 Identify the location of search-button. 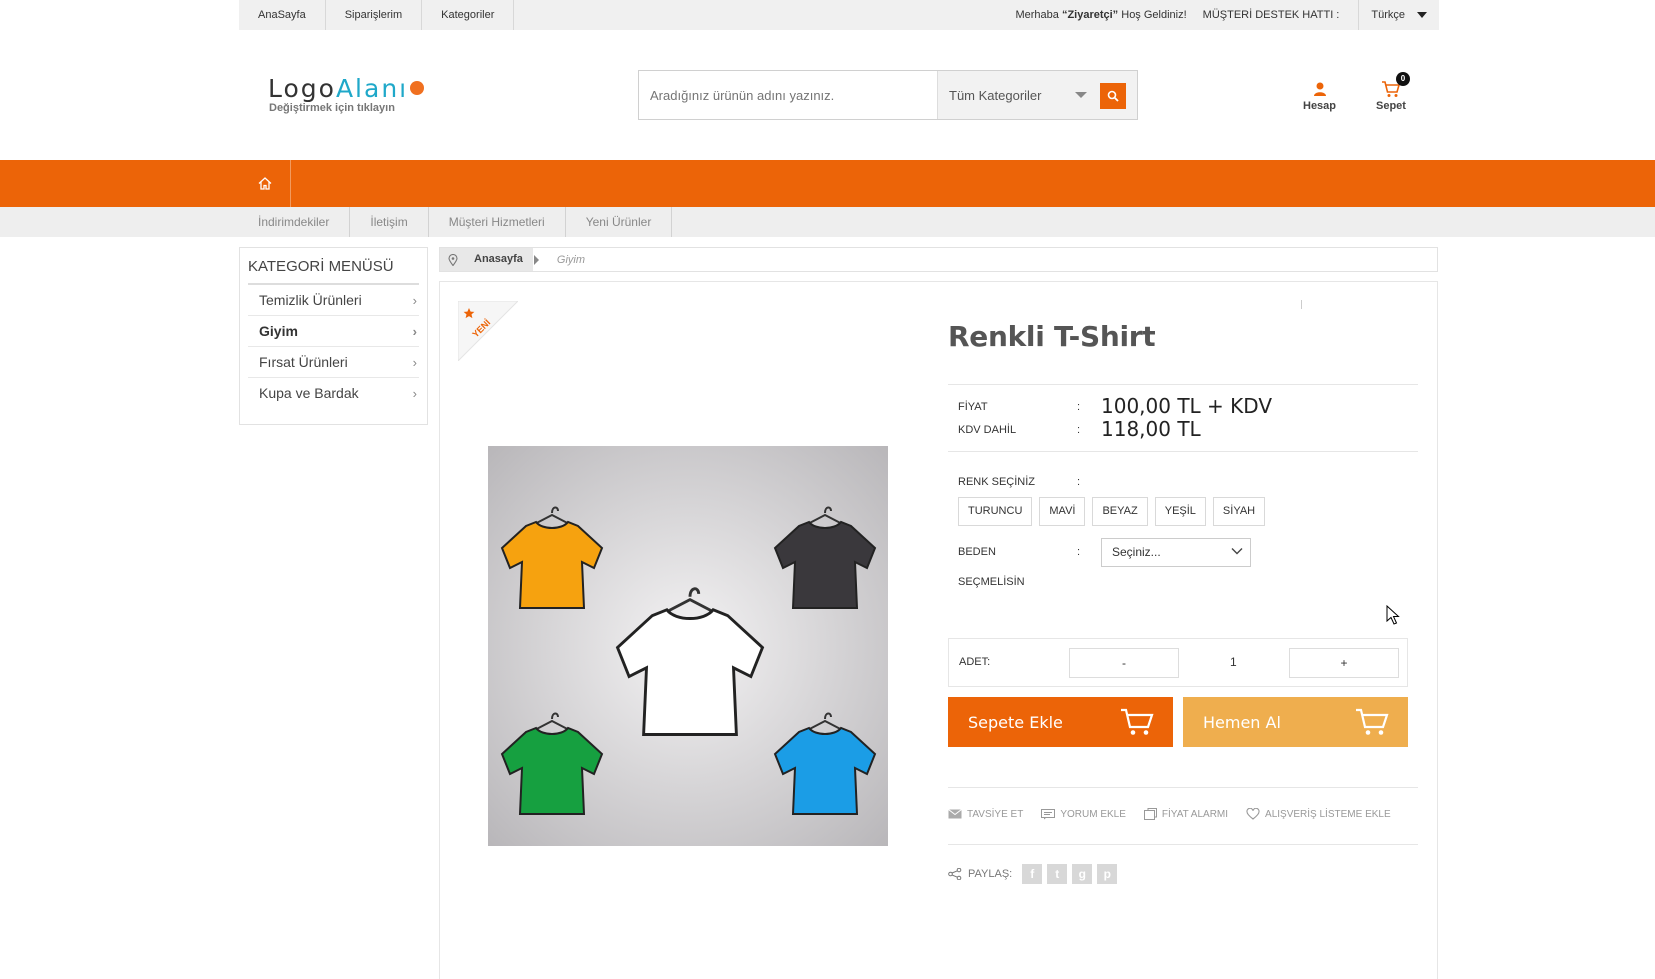
(1113, 96).